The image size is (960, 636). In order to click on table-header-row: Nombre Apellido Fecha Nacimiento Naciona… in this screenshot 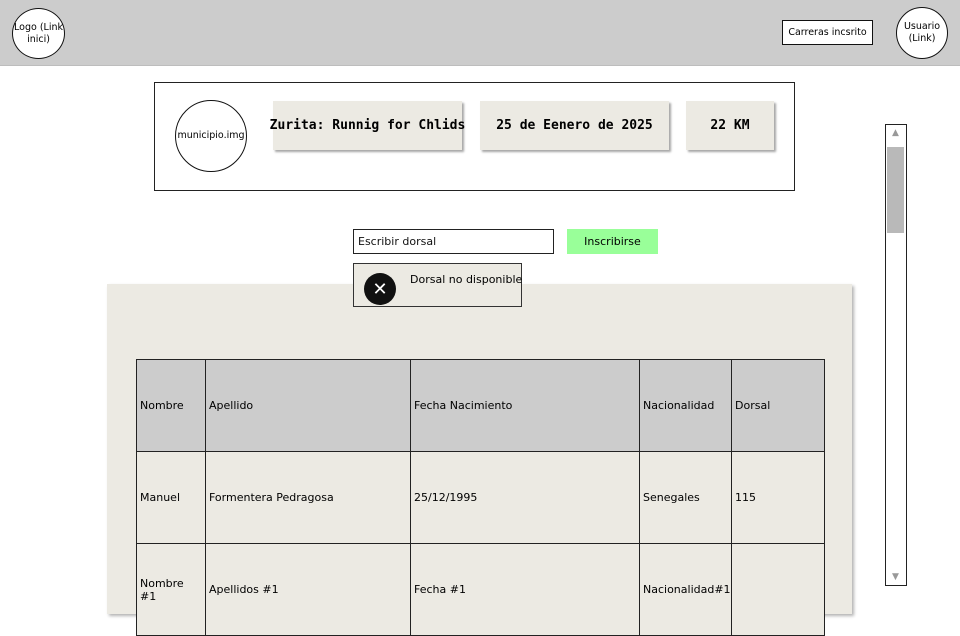, I will do `click(480, 405)`.